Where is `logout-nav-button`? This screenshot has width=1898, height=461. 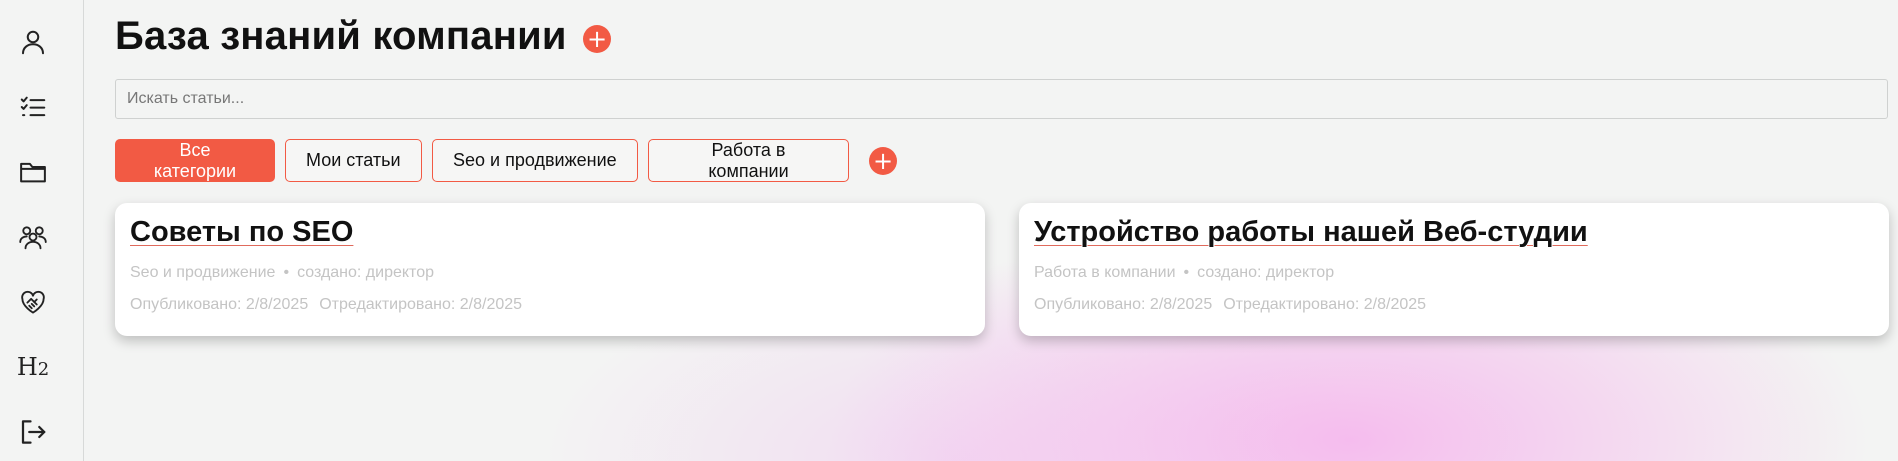
logout-nav-button is located at coordinates (33, 432).